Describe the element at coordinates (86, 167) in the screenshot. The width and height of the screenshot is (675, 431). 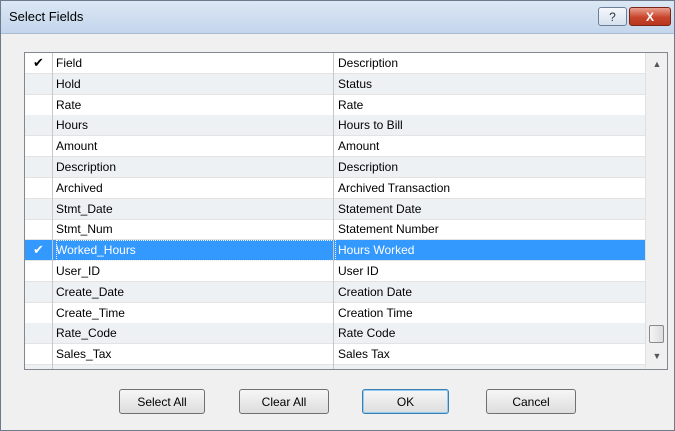
I see `field-name-cell: Description` at that location.